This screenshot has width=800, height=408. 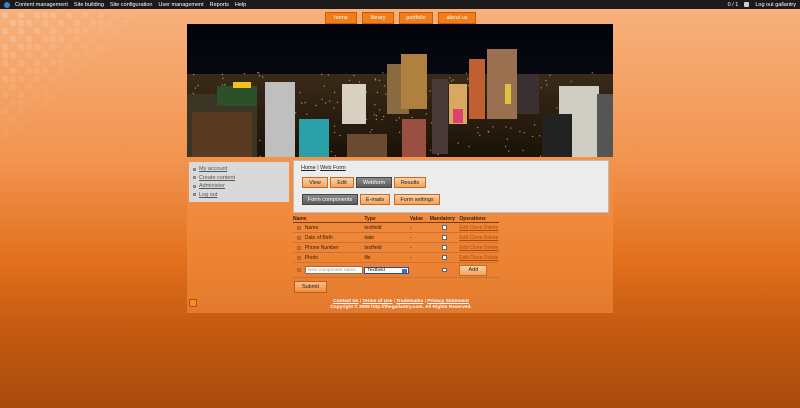 I want to click on admin-menu-content-management: Content management, so click(x=41, y=5).